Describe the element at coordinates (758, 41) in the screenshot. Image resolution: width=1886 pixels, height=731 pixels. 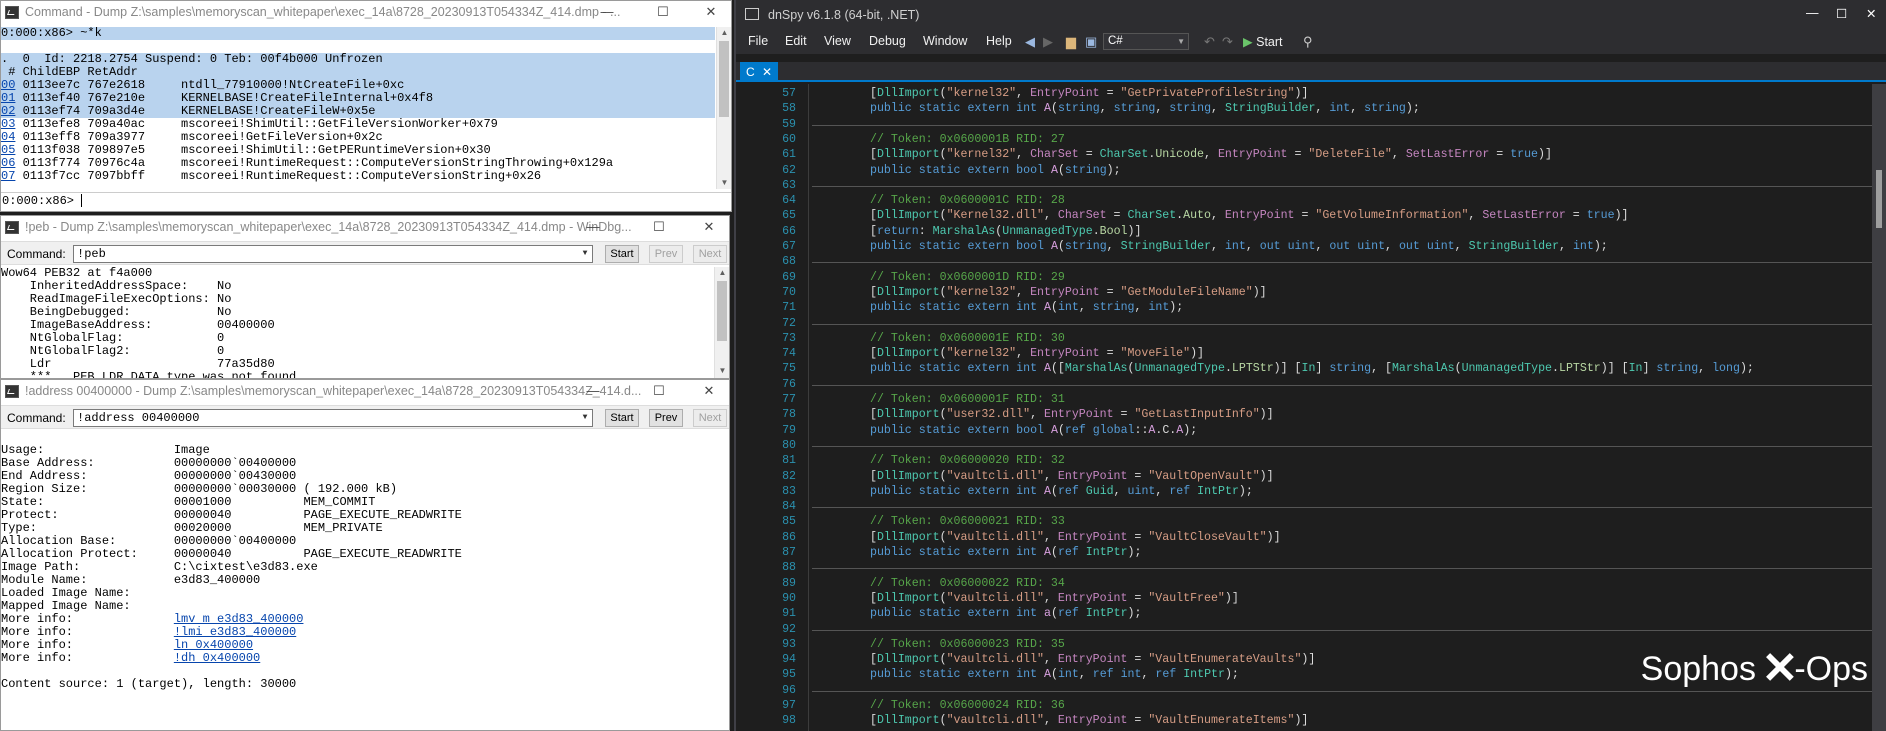
I see `menu-file: File` at that location.